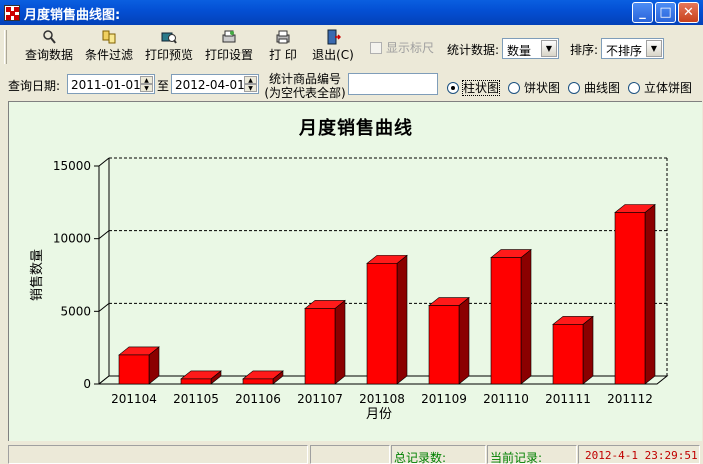  Describe the element at coordinates (420, 457) in the screenshot. I see `total-records-label: 总记录数:` at that location.